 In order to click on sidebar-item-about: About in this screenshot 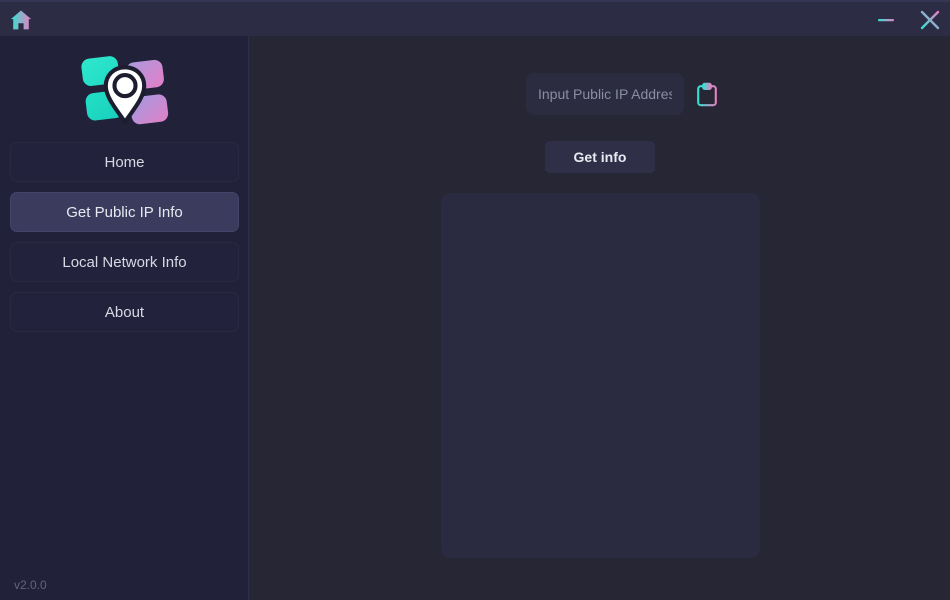, I will do `click(124, 312)`.